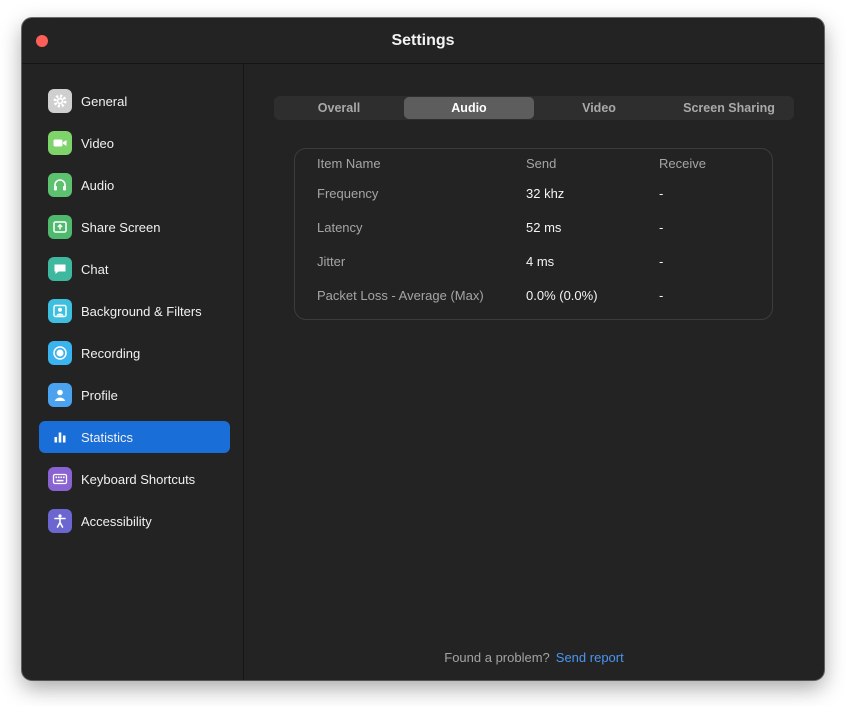 This screenshot has height=706, width=846. Describe the element at coordinates (98, 143) in the screenshot. I see `sidebar-item-label: Video` at that location.